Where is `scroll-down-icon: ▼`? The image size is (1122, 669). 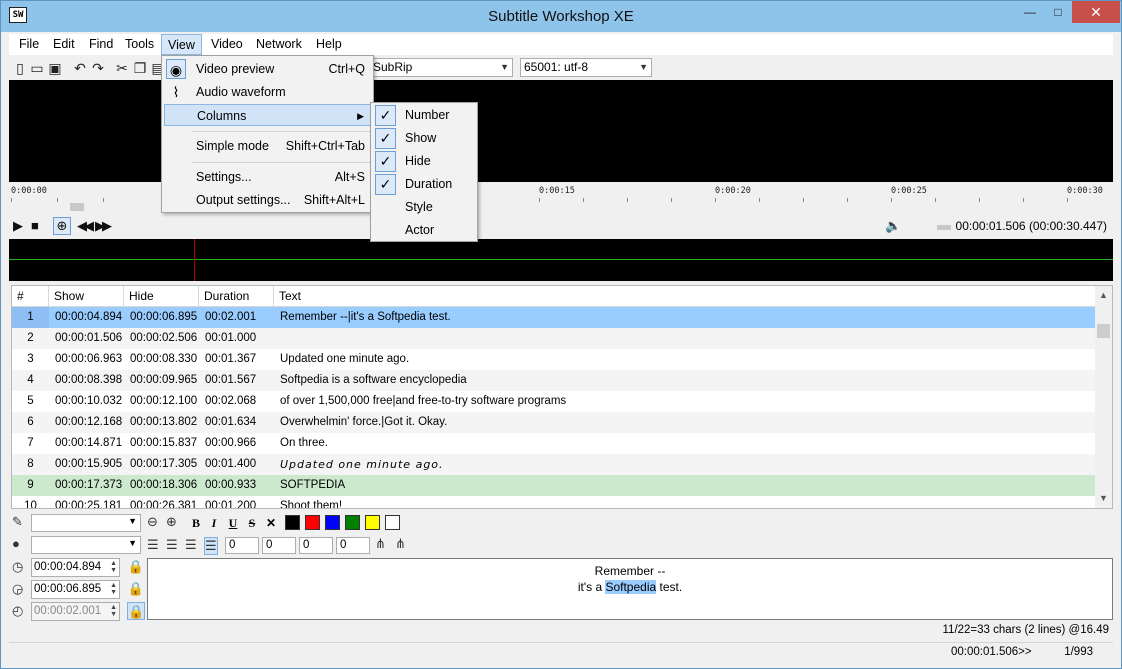 scroll-down-icon: ▼ is located at coordinates (1103, 498).